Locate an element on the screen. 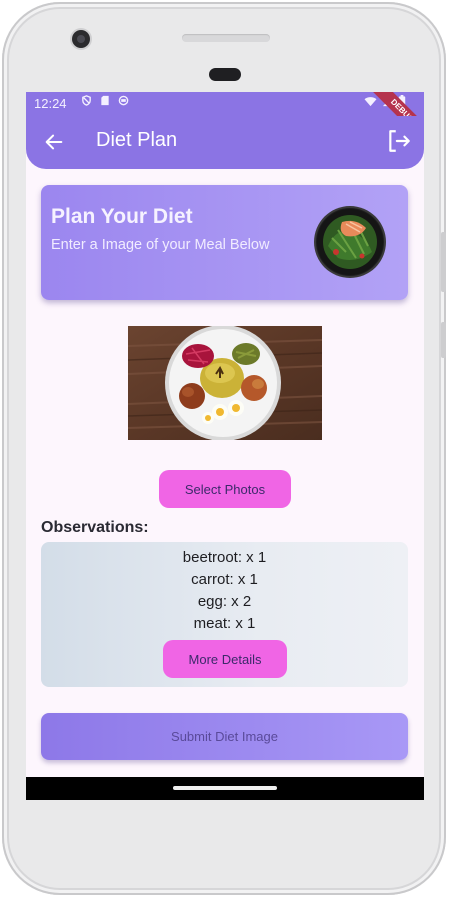  logout-button is located at coordinates (399, 141).